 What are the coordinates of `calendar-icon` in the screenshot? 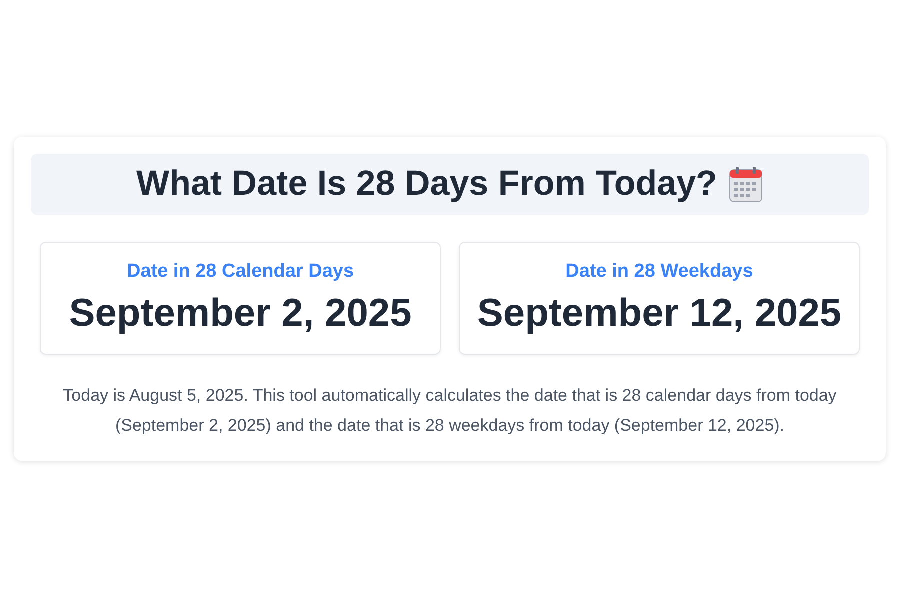 It's located at (746, 184).